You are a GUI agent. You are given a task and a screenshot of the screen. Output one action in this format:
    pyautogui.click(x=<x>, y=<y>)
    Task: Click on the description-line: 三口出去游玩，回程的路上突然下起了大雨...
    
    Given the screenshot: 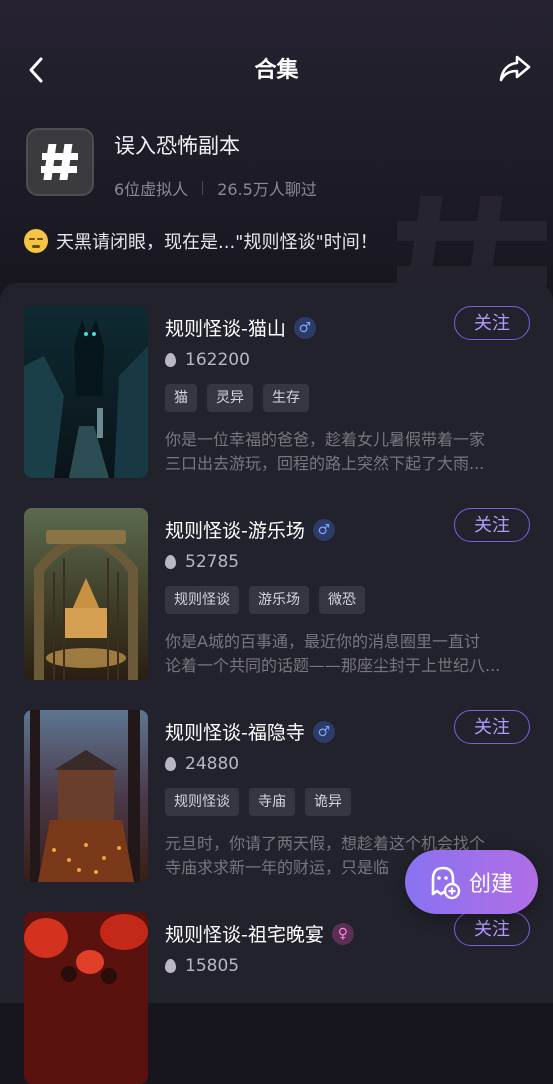 What is the action you would take?
    pyautogui.click(x=325, y=463)
    